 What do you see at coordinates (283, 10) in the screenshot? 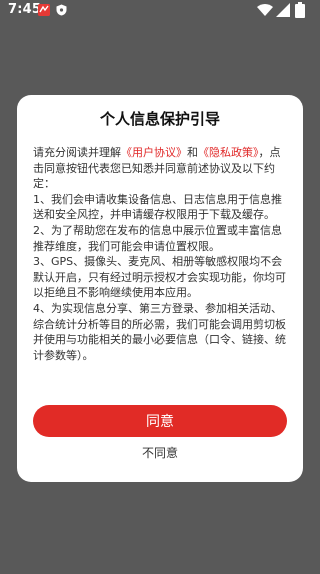
I see `signal-icon` at bounding box center [283, 10].